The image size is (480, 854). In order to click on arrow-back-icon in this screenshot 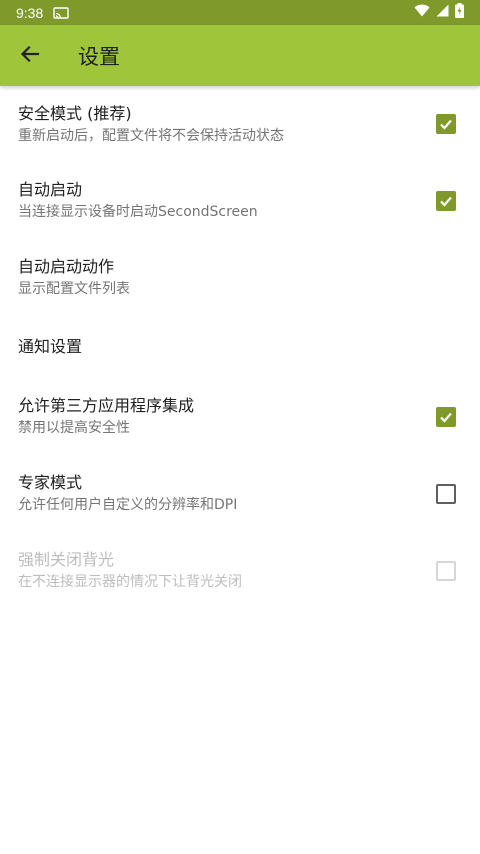, I will do `click(30, 56)`.